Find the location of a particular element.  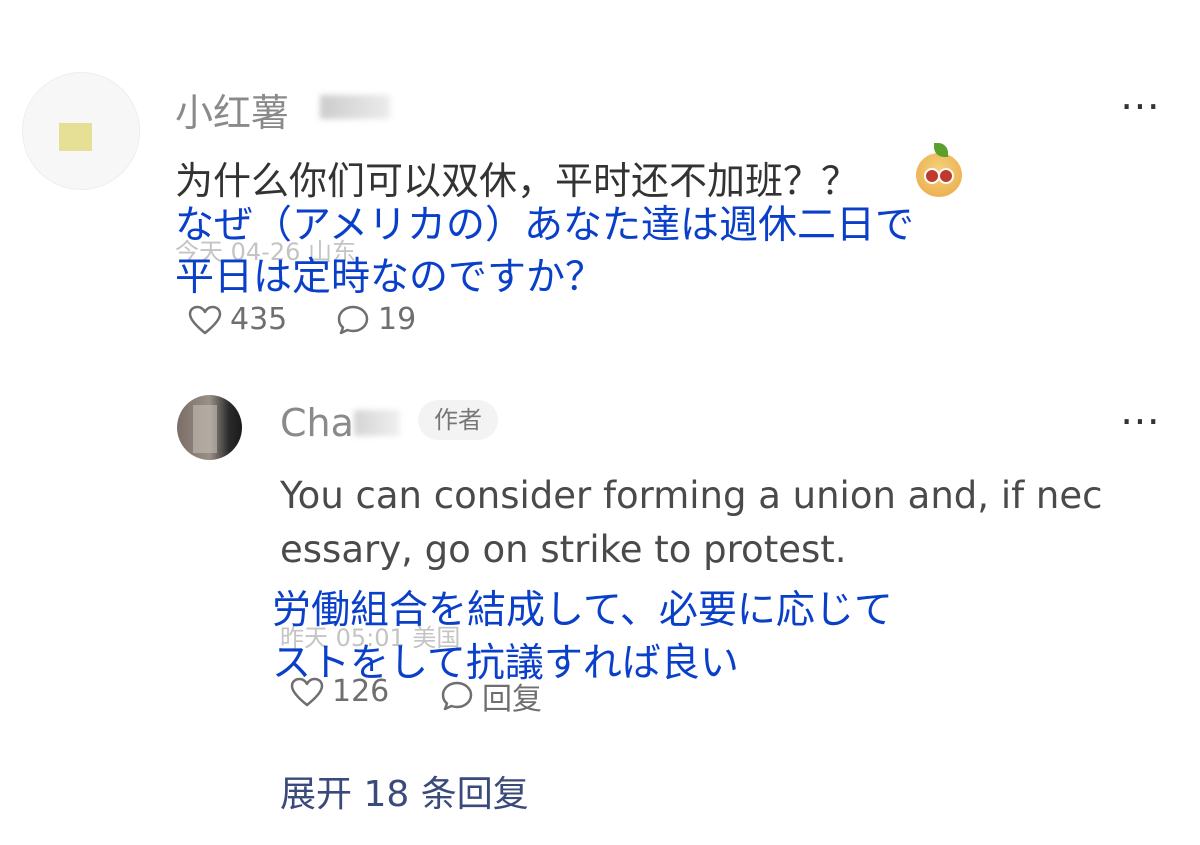

reply-button: 回复 is located at coordinates (491, 696).